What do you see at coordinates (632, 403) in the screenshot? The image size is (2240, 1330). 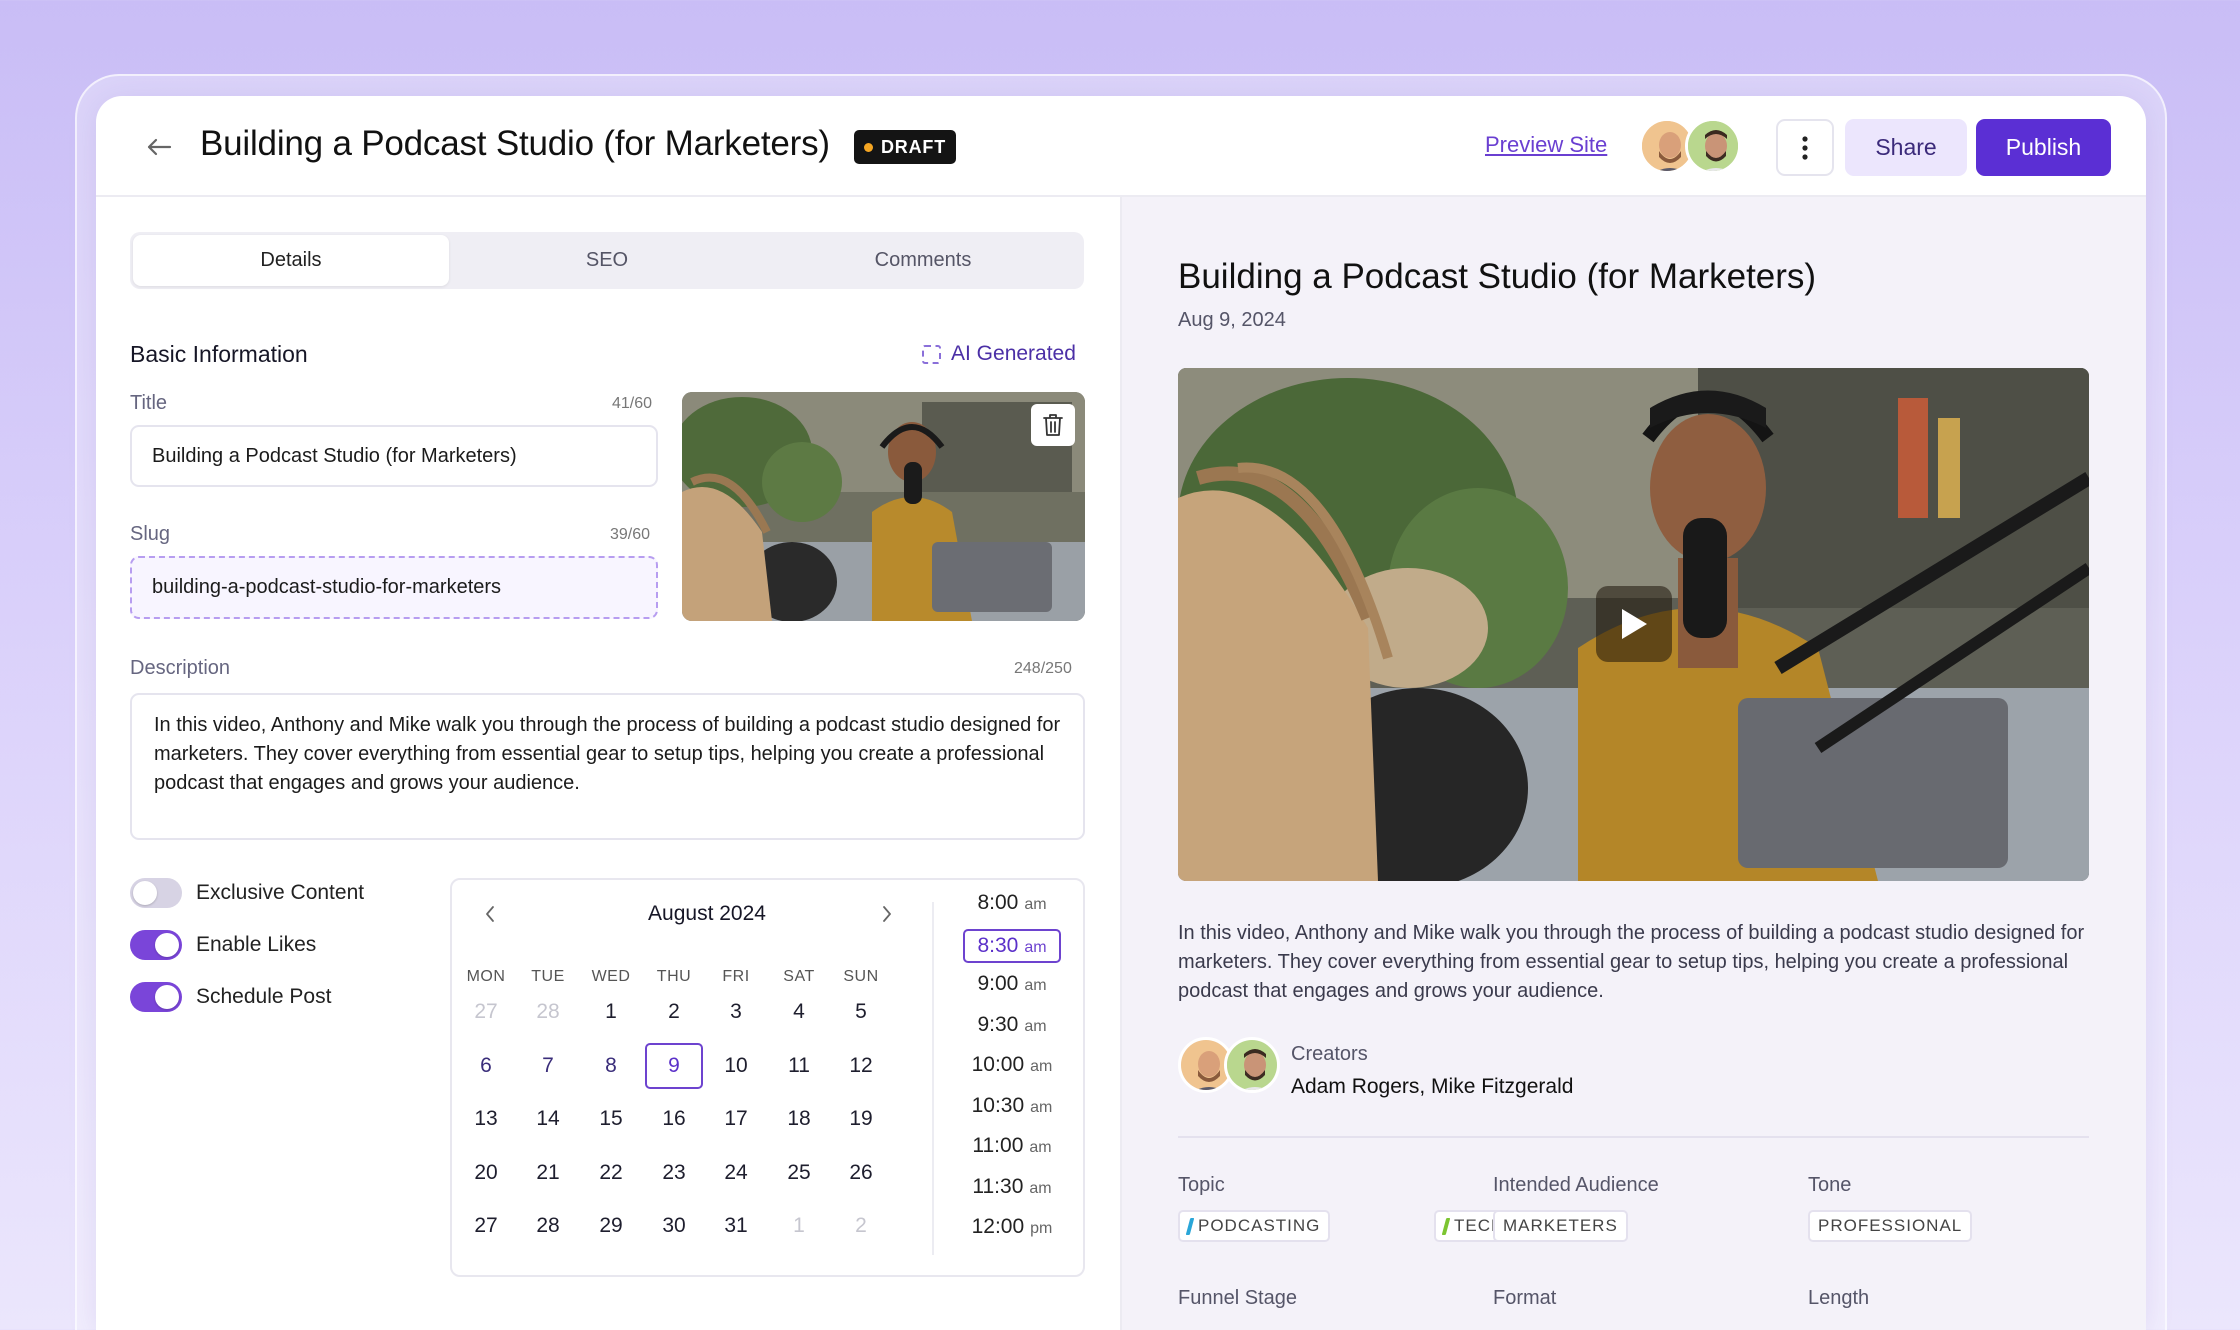 I see `title-char-count: 41/60` at bounding box center [632, 403].